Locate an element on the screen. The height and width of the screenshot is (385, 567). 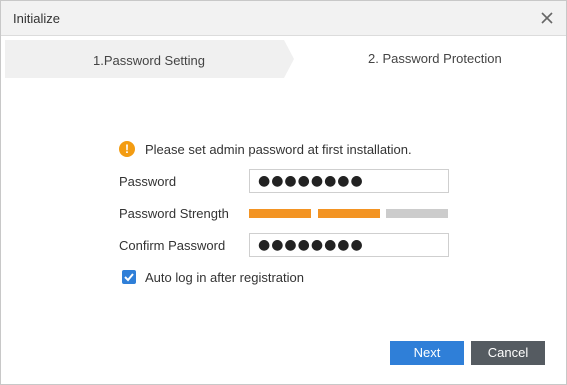
dialog-title: Initialize is located at coordinates (36, 18).